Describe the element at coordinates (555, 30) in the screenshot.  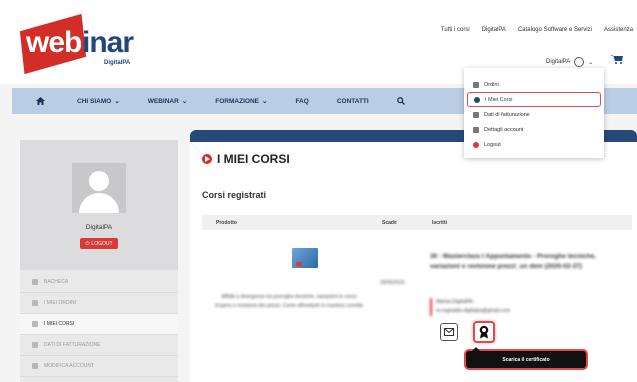
I see `top-link-catalog: Catalogo Software e Servizi` at that location.